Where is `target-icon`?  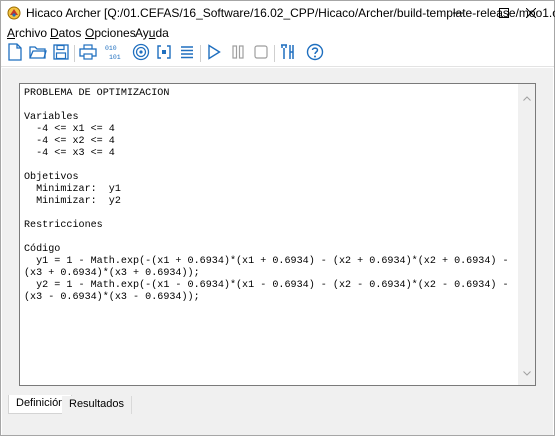 target-icon is located at coordinates (141, 53).